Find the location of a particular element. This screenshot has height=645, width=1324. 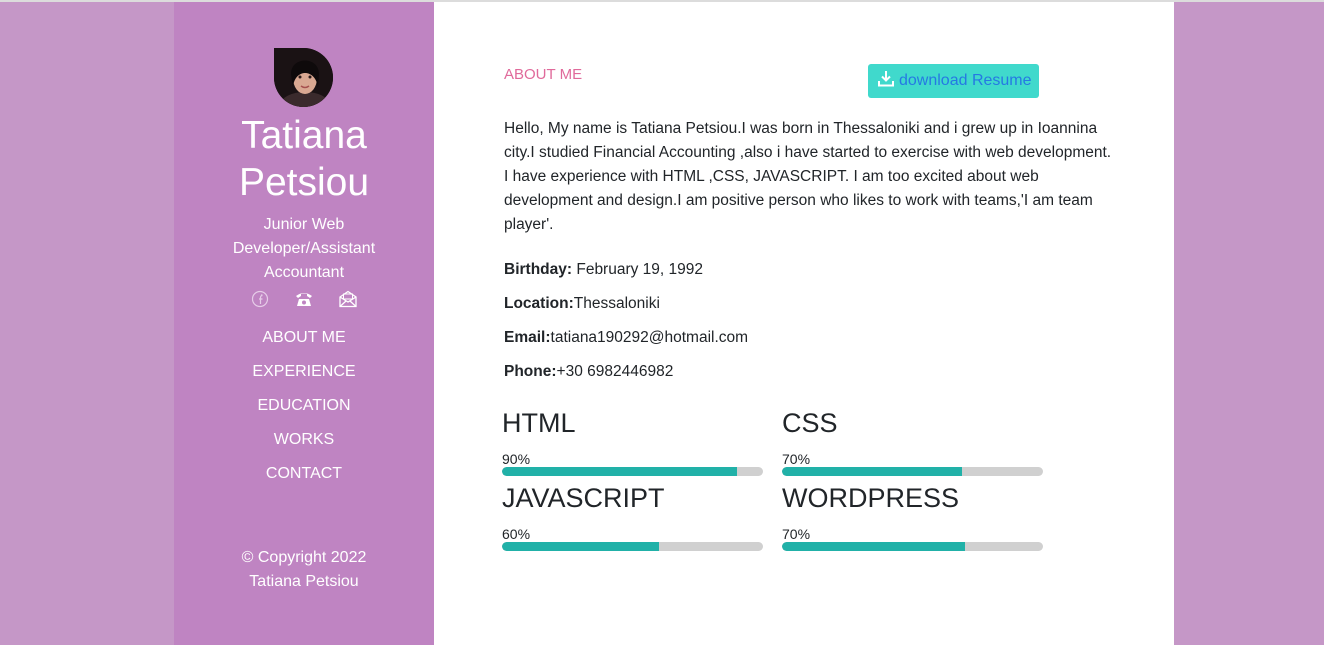

profile-name-last: Petsiou is located at coordinates (304, 182).